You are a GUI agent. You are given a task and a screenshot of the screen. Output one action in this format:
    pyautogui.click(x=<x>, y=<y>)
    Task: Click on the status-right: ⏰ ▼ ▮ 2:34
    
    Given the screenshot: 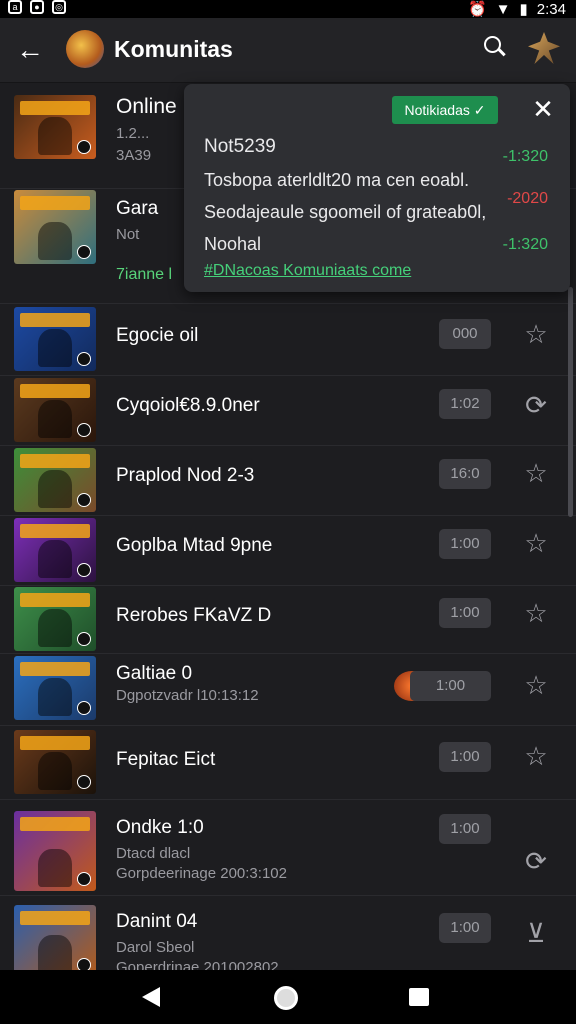 What is the action you would take?
    pyautogui.click(x=516, y=9)
    